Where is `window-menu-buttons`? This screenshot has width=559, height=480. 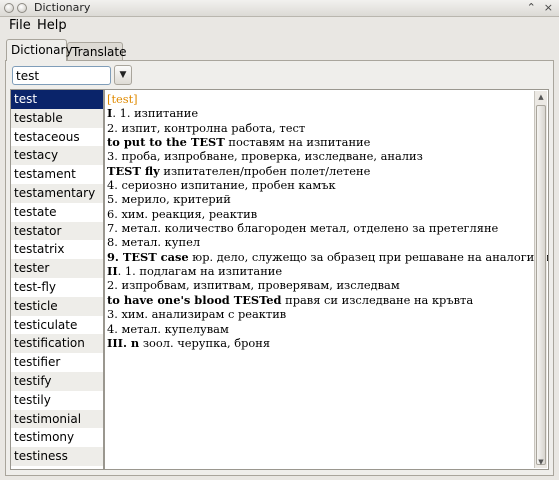 window-menu-buttons is located at coordinates (15, 8).